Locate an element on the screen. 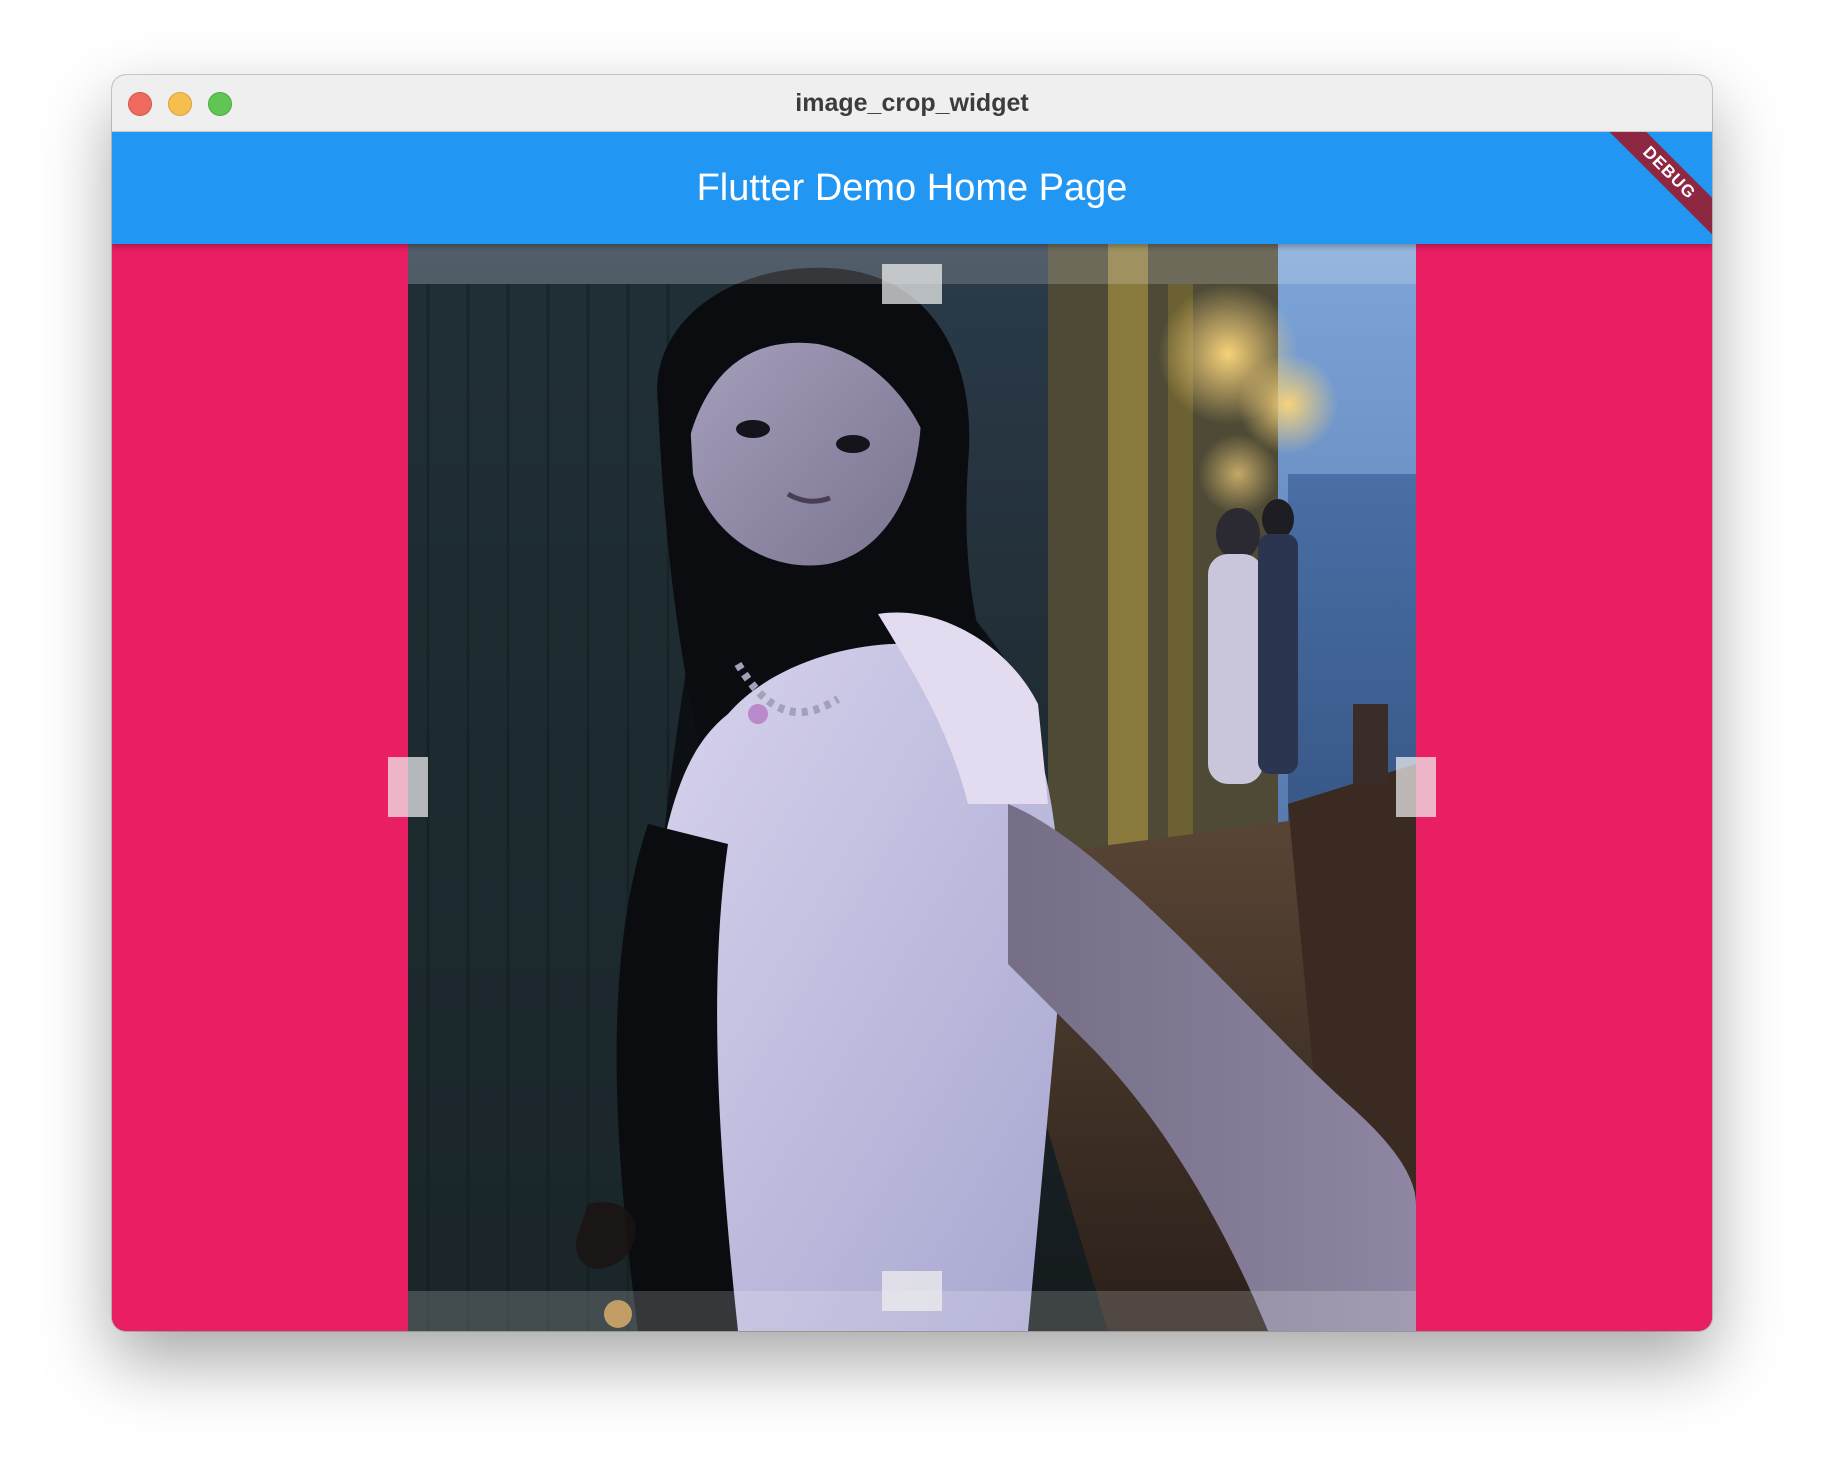 This screenshot has height=1480, width=1824. window-title: image_crop_widget is located at coordinates (912, 103).